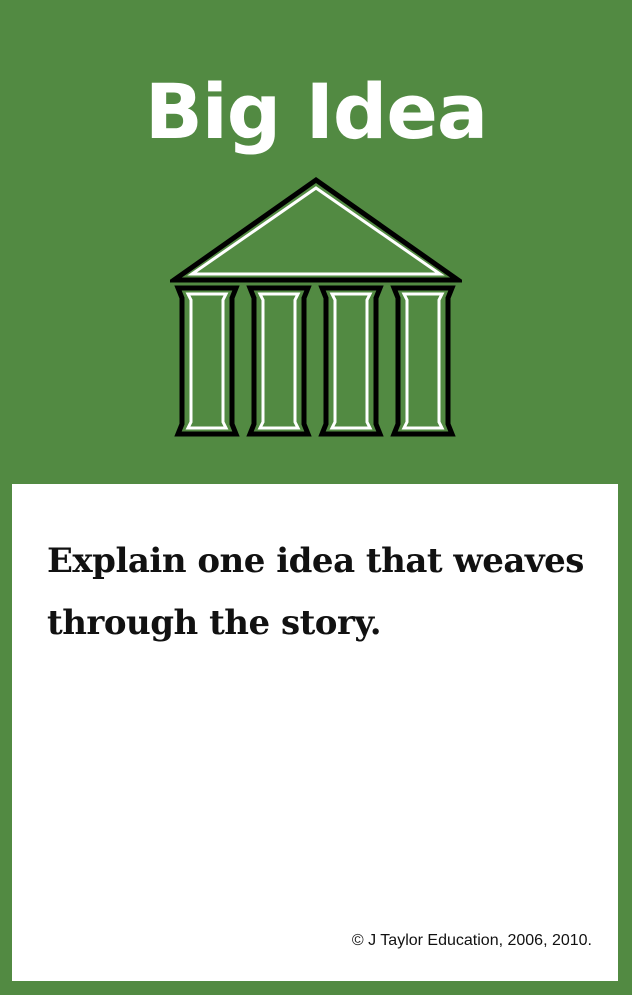 The height and width of the screenshot is (995, 632). Describe the element at coordinates (471, 940) in the screenshot. I see `copyright-text: © J Taylor Education, 2006, 2010.` at that location.